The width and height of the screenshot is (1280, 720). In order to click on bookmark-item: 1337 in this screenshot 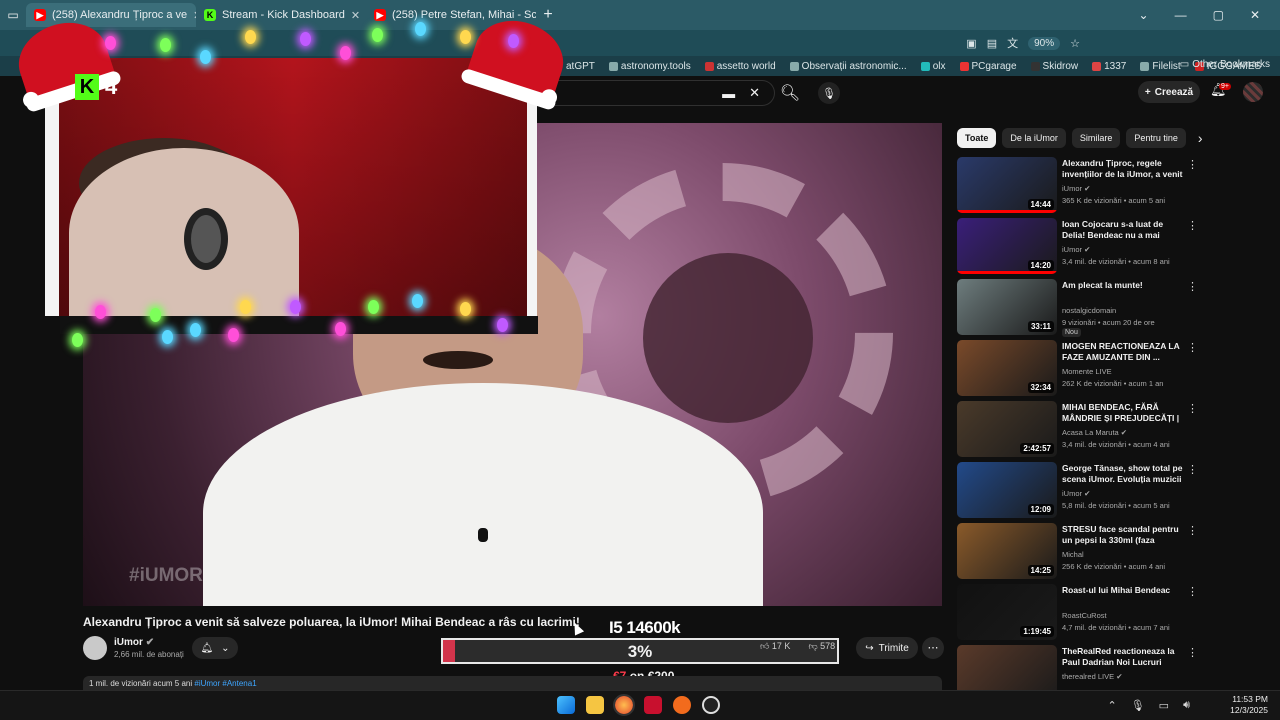, I will do `click(1109, 66)`.